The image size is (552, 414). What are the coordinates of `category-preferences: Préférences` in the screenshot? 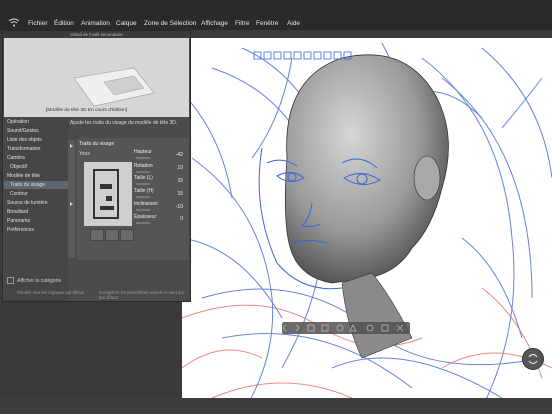 It's located at (36, 230).